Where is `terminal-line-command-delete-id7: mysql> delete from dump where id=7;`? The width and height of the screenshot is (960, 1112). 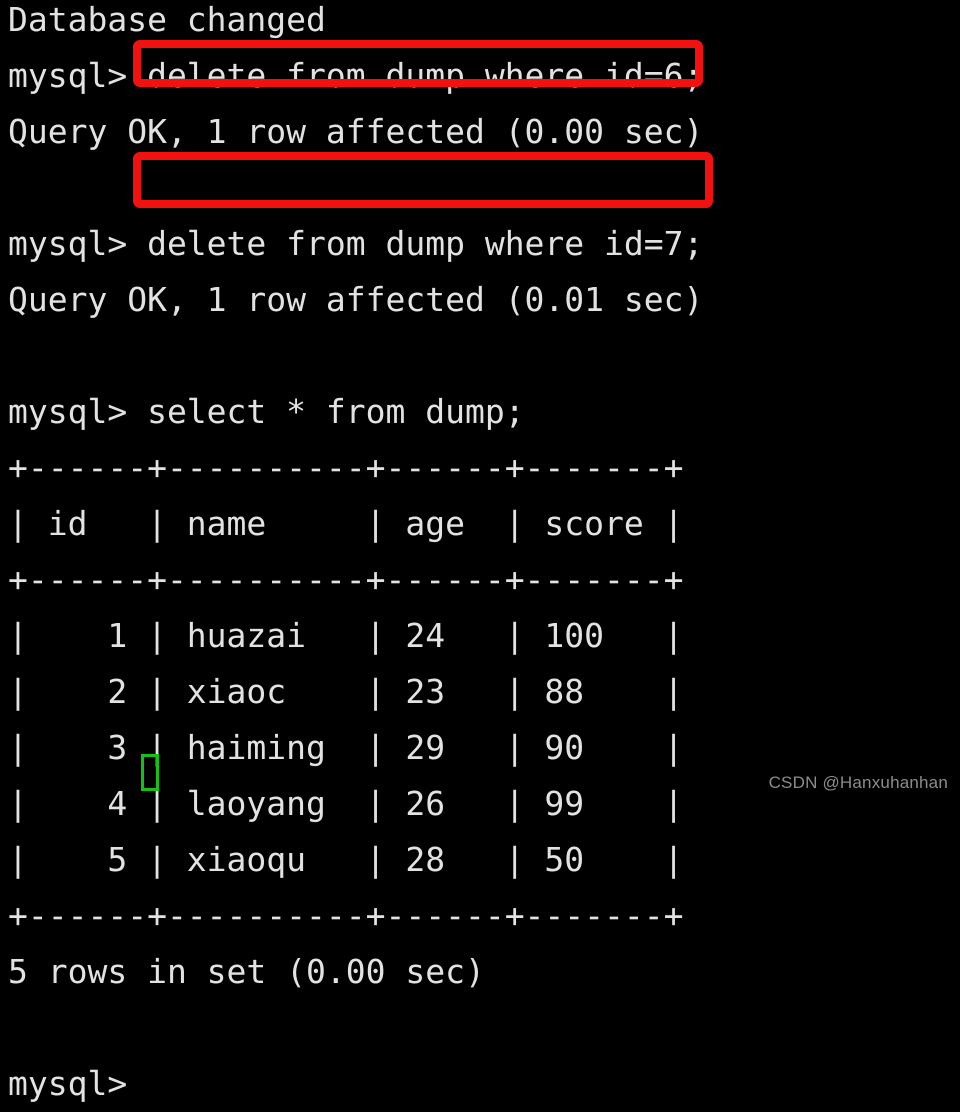 terminal-line-command-delete-id7: mysql> delete from dump where id=7; is located at coordinates (356, 243).